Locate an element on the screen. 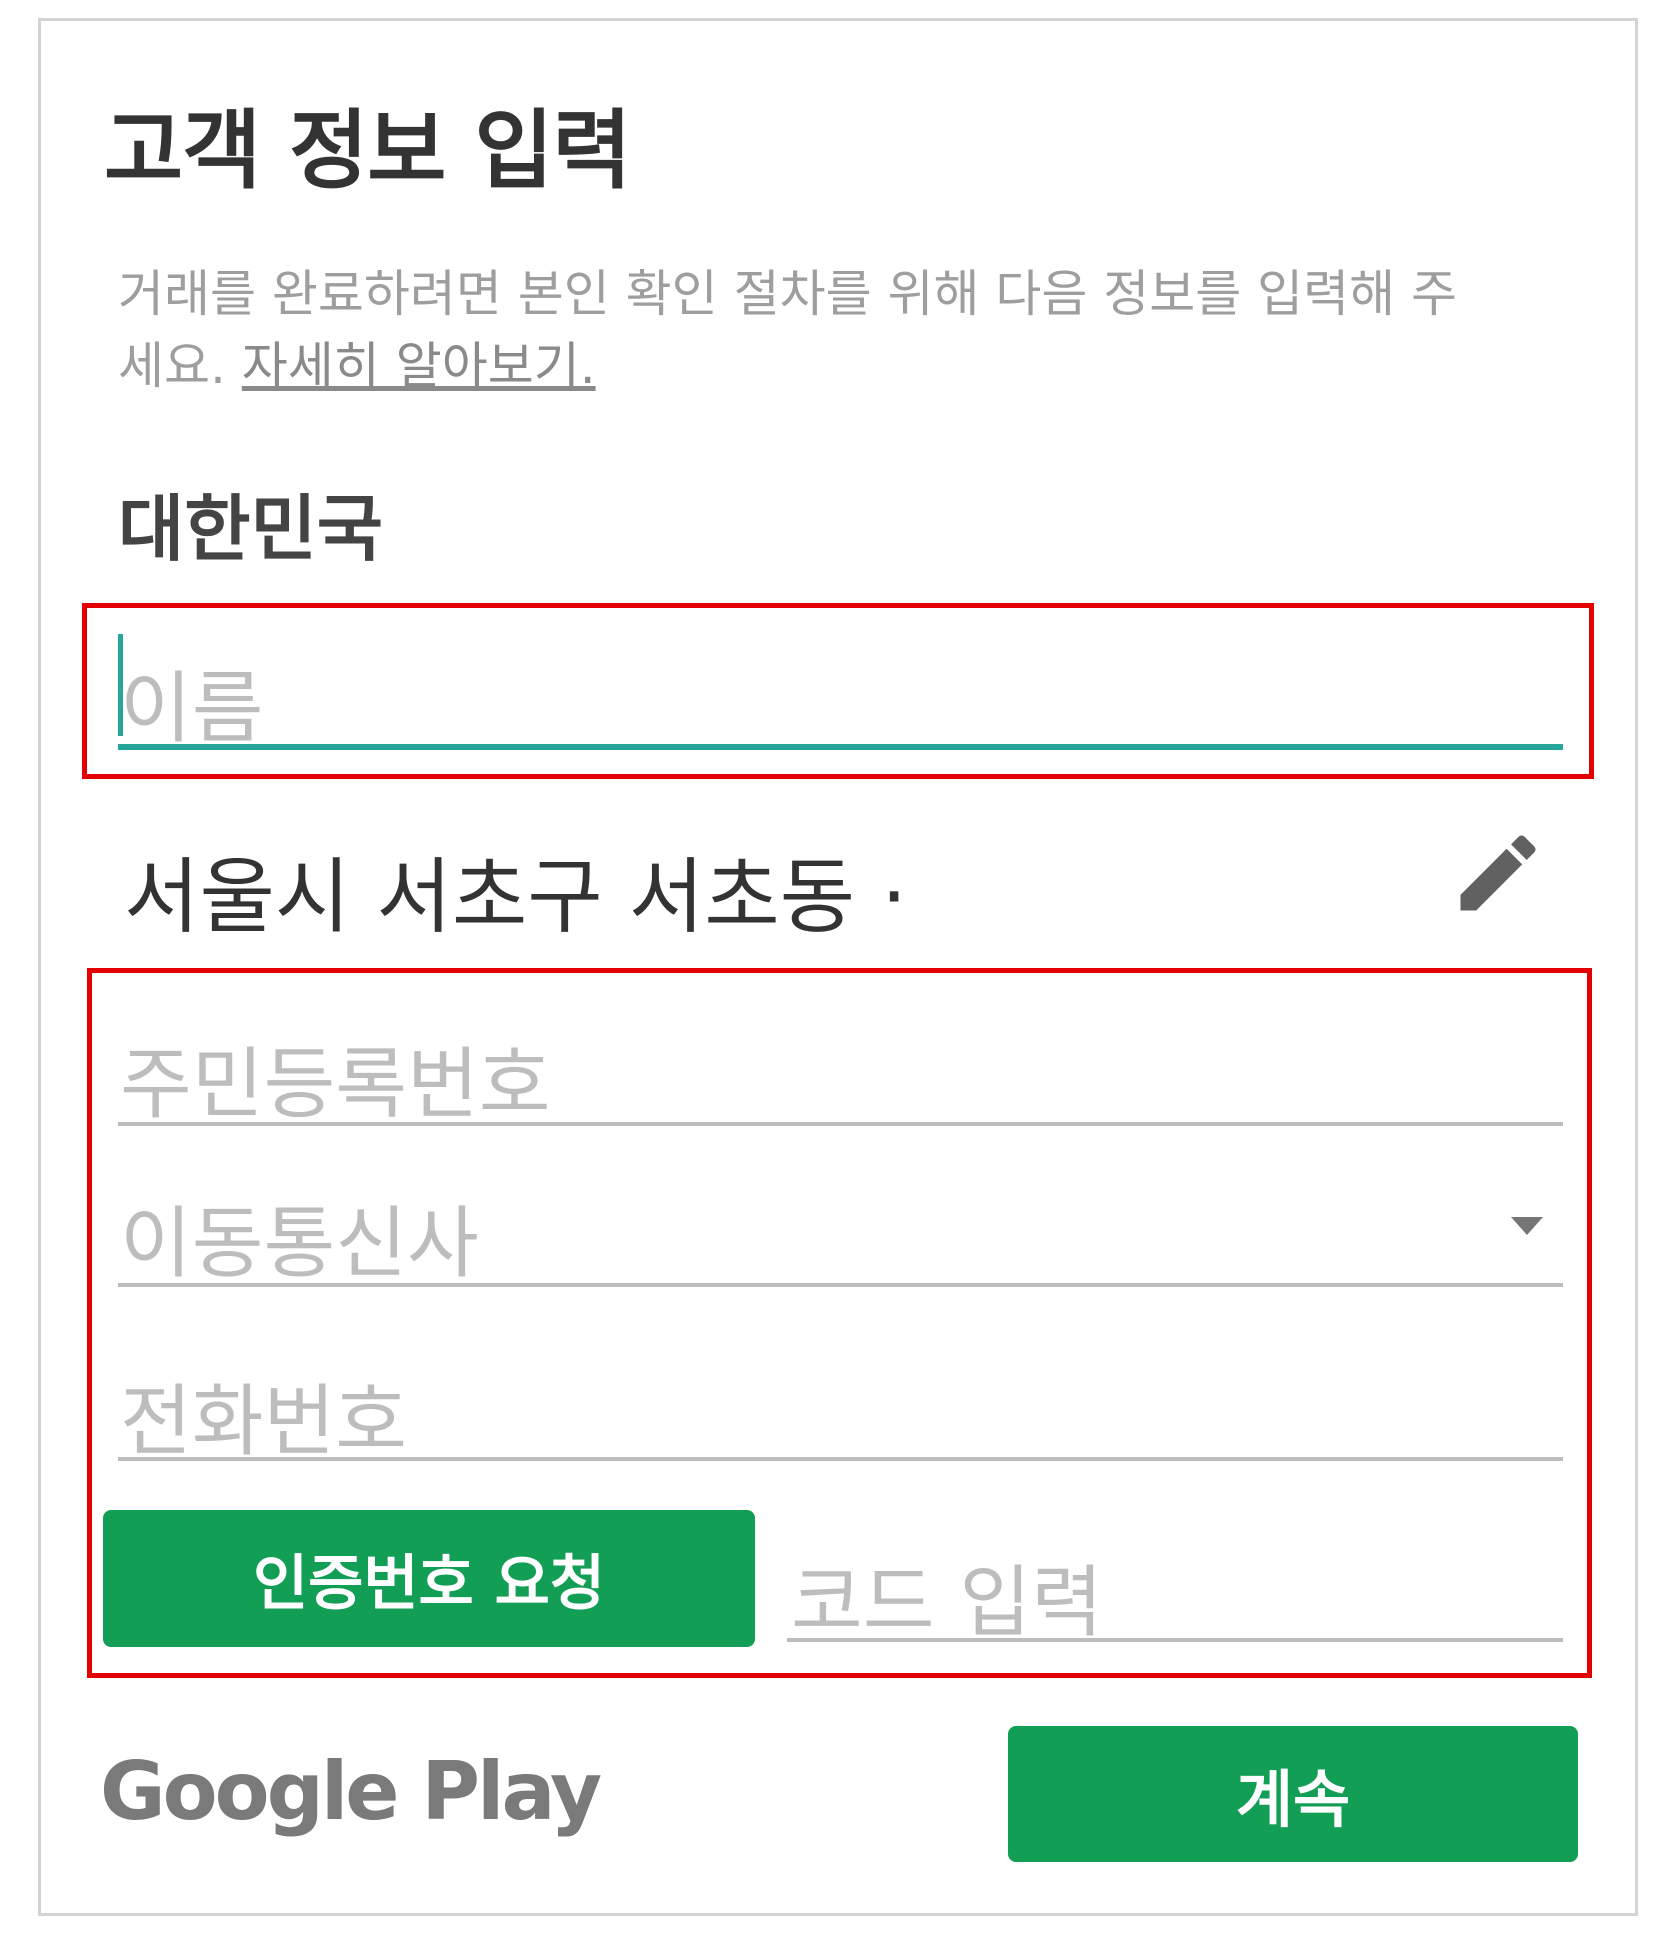 Image resolution: width=1676 pixels, height=1940 pixels. carrier-select: 이동통신사 is located at coordinates (840, 1227).